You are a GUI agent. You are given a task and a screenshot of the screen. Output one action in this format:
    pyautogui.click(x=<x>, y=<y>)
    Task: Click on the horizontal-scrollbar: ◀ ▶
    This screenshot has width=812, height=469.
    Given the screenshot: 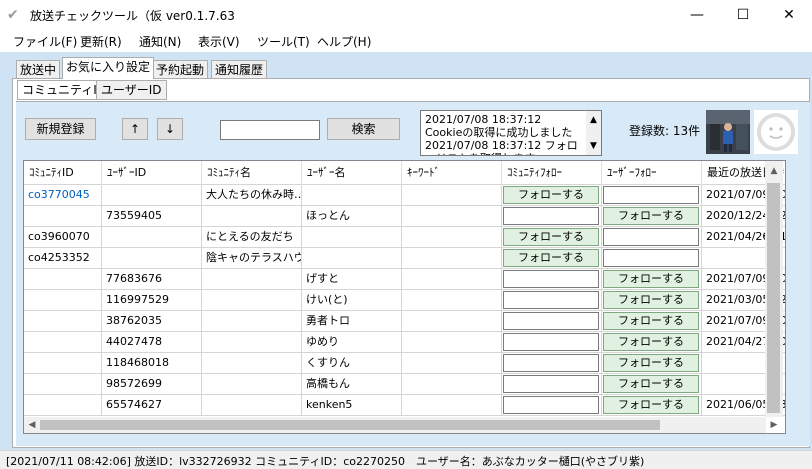 What is the action you would take?
    pyautogui.click(x=400, y=425)
    